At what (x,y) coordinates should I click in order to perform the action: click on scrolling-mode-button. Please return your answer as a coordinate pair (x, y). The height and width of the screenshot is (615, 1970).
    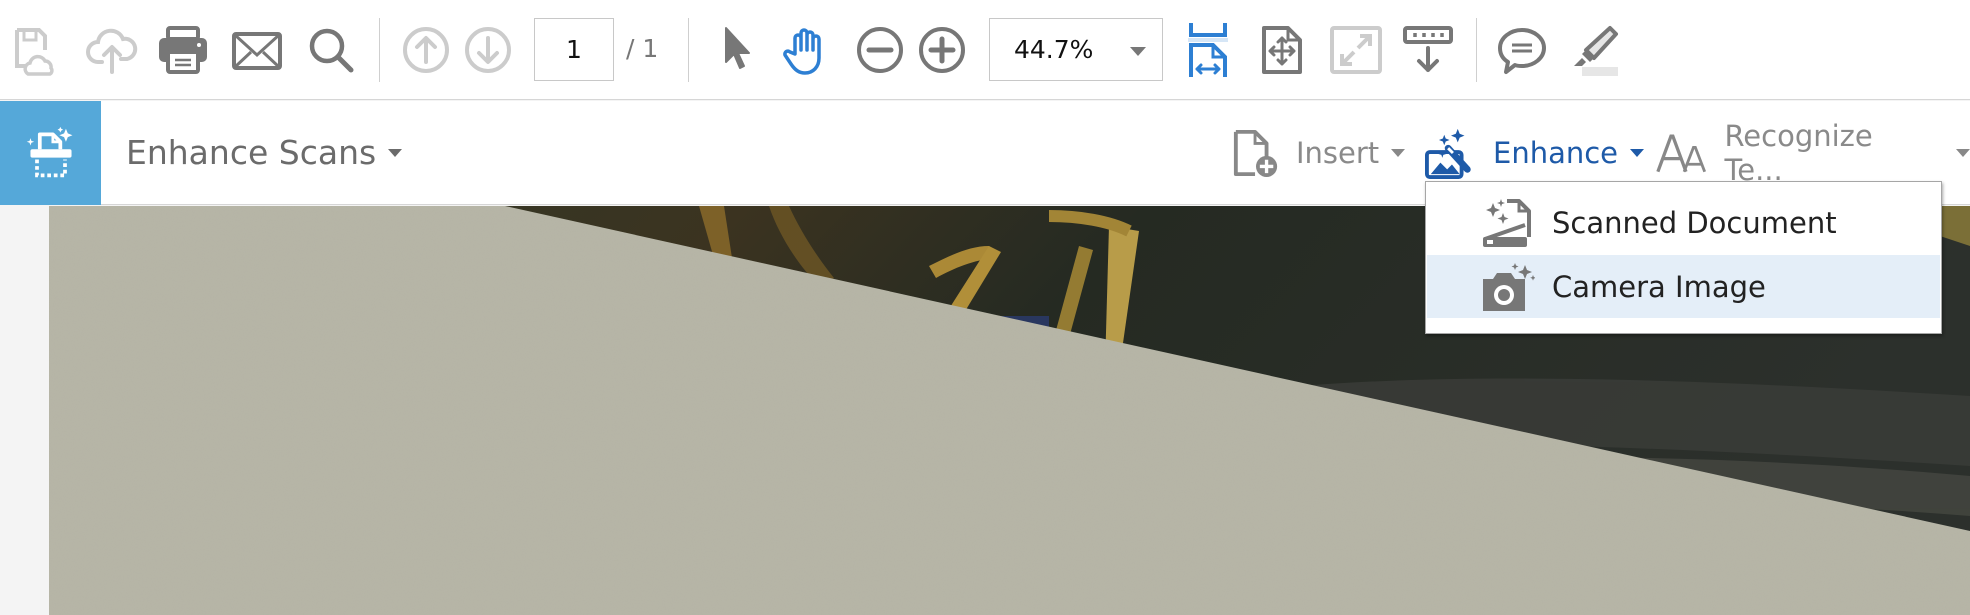
    Looking at the image, I should click on (1208, 50).